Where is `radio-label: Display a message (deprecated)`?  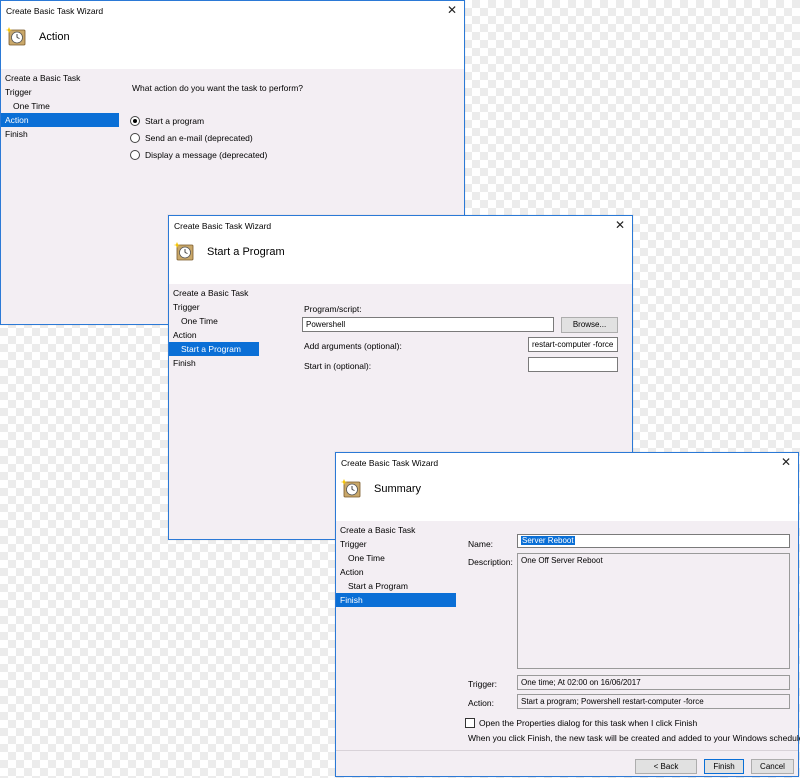
radio-label: Display a message (deprecated) is located at coordinates (206, 155).